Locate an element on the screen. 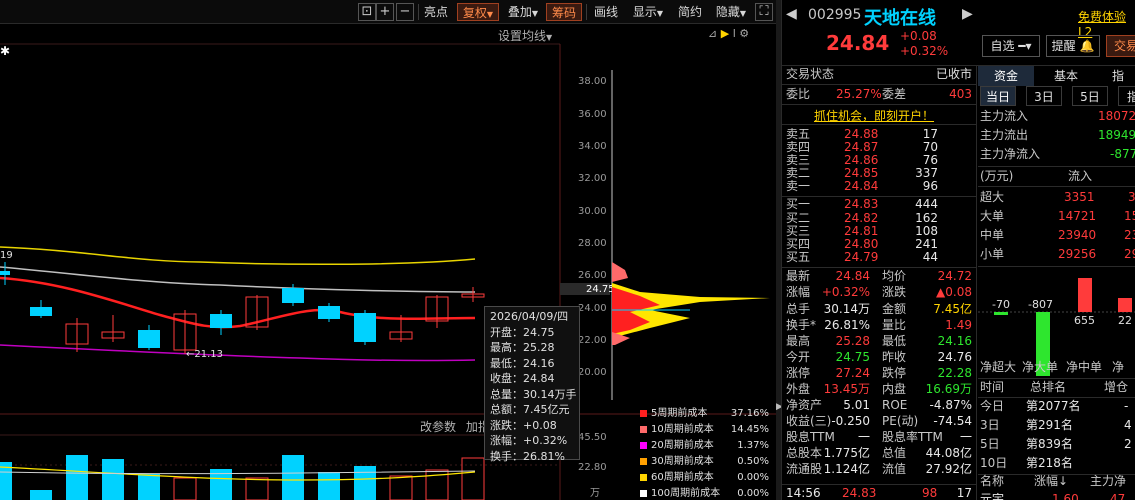 This screenshot has width=1135, height=500. period-today: 当日 is located at coordinates (998, 96).